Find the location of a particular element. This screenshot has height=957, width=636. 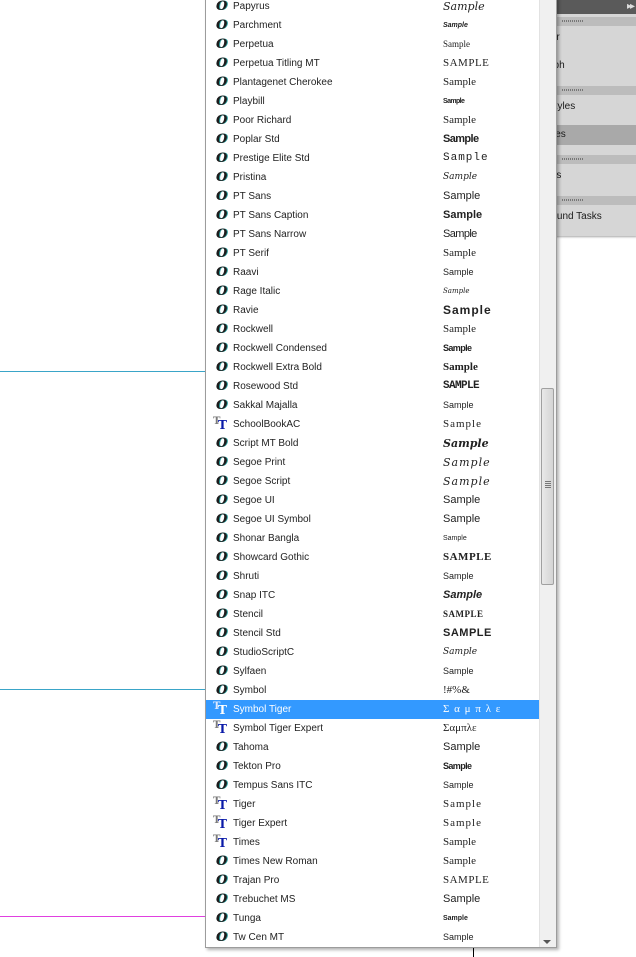

font-row: O Sylfaen Sample is located at coordinates (372, 671).